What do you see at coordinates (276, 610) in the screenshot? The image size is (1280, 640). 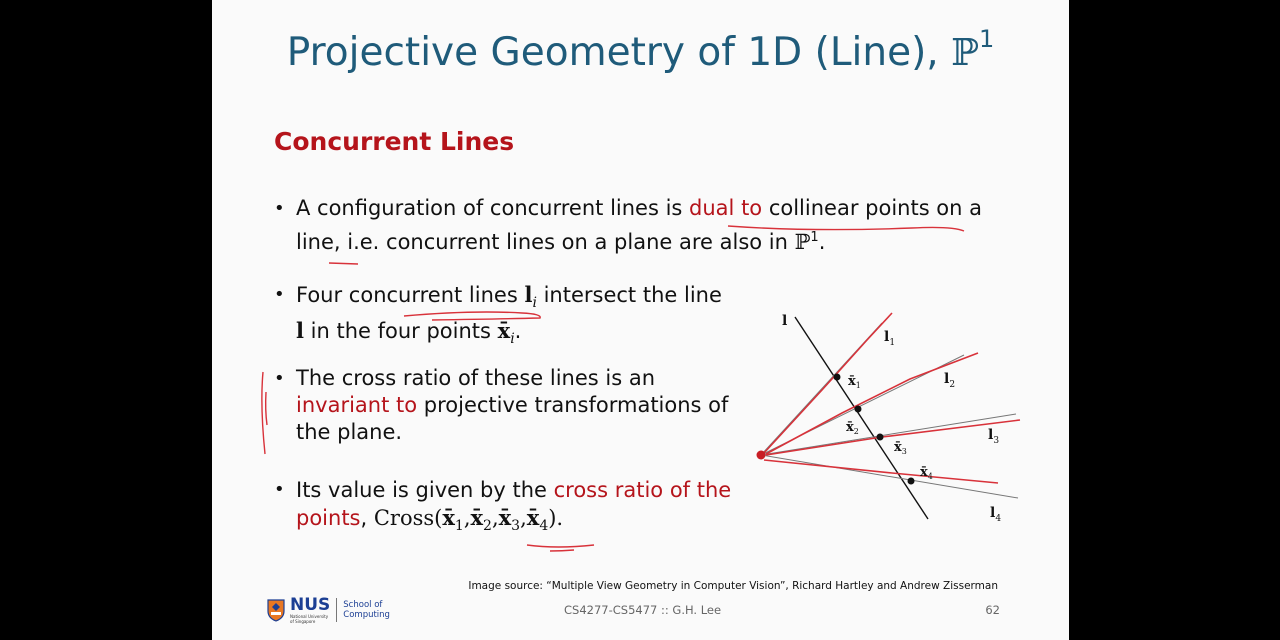 I see `nus-crest-icon` at bounding box center [276, 610].